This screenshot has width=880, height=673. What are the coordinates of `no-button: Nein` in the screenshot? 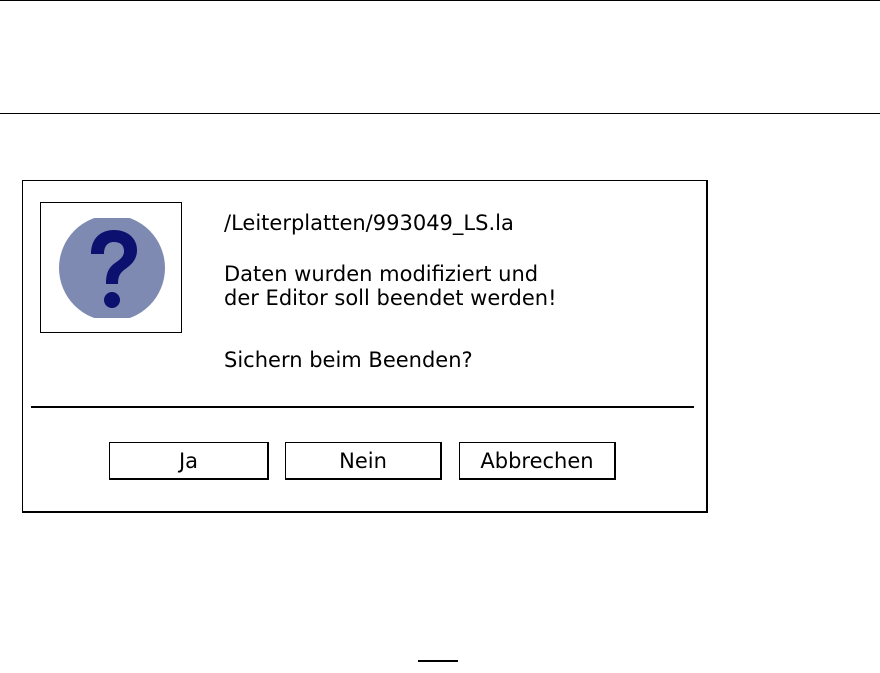 It's located at (363, 461).